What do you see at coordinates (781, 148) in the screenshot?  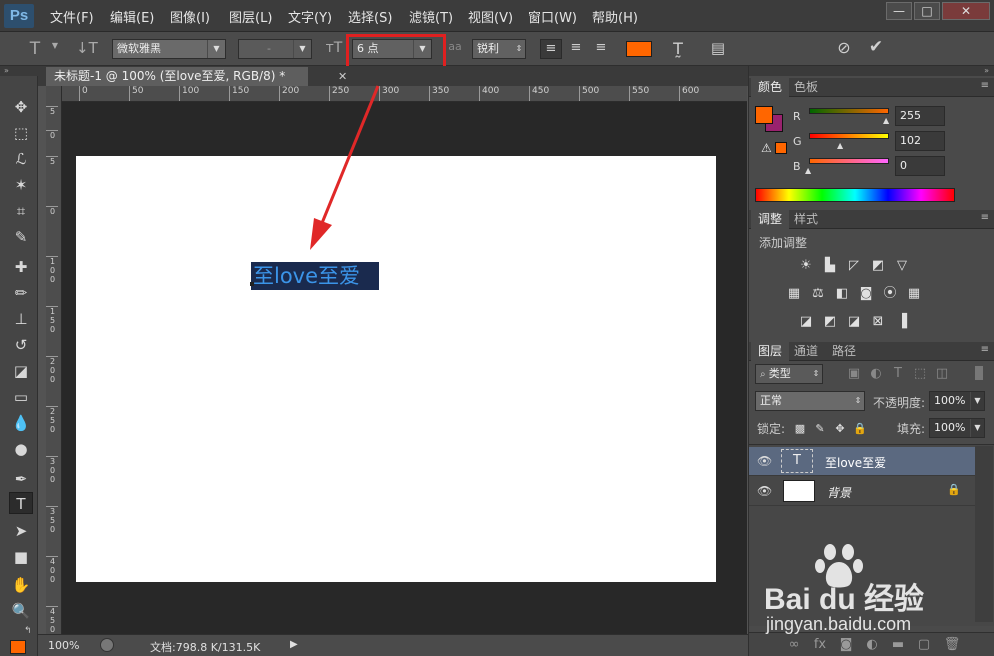 I see `gamut-color-swatch` at bounding box center [781, 148].